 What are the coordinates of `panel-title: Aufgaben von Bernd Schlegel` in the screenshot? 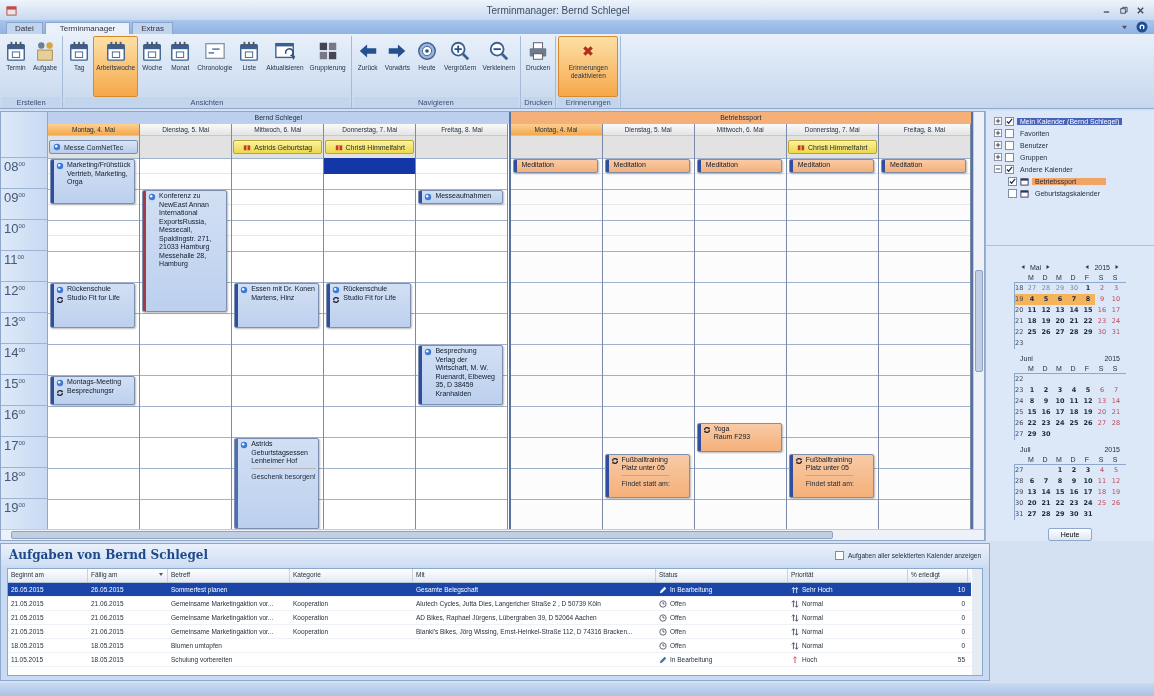 It's located at (109, 555).